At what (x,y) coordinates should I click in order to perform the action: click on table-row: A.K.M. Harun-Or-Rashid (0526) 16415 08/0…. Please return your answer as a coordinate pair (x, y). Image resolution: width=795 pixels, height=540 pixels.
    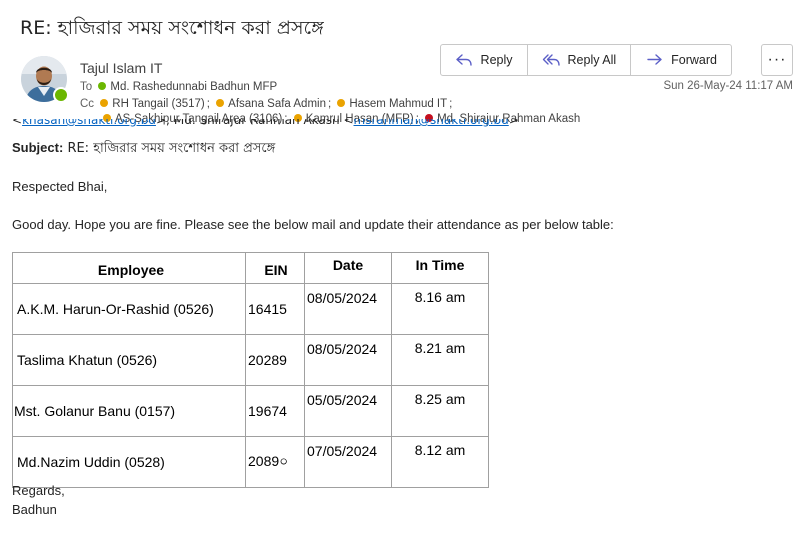
    Looking at the image, I should click on (250, 309).